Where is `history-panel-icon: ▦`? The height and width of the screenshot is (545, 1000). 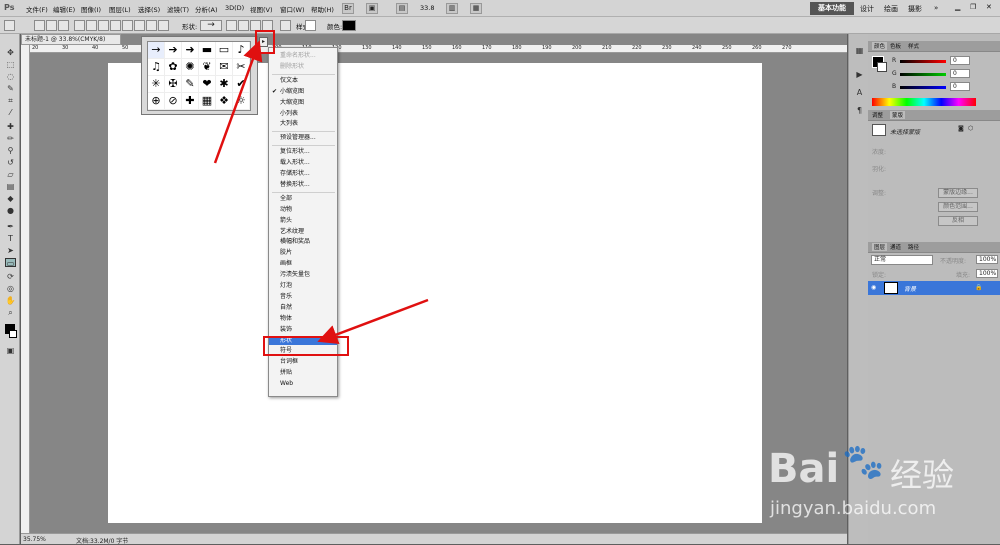 history-panel-icon: ▦ is located at coordinates (859, 50).